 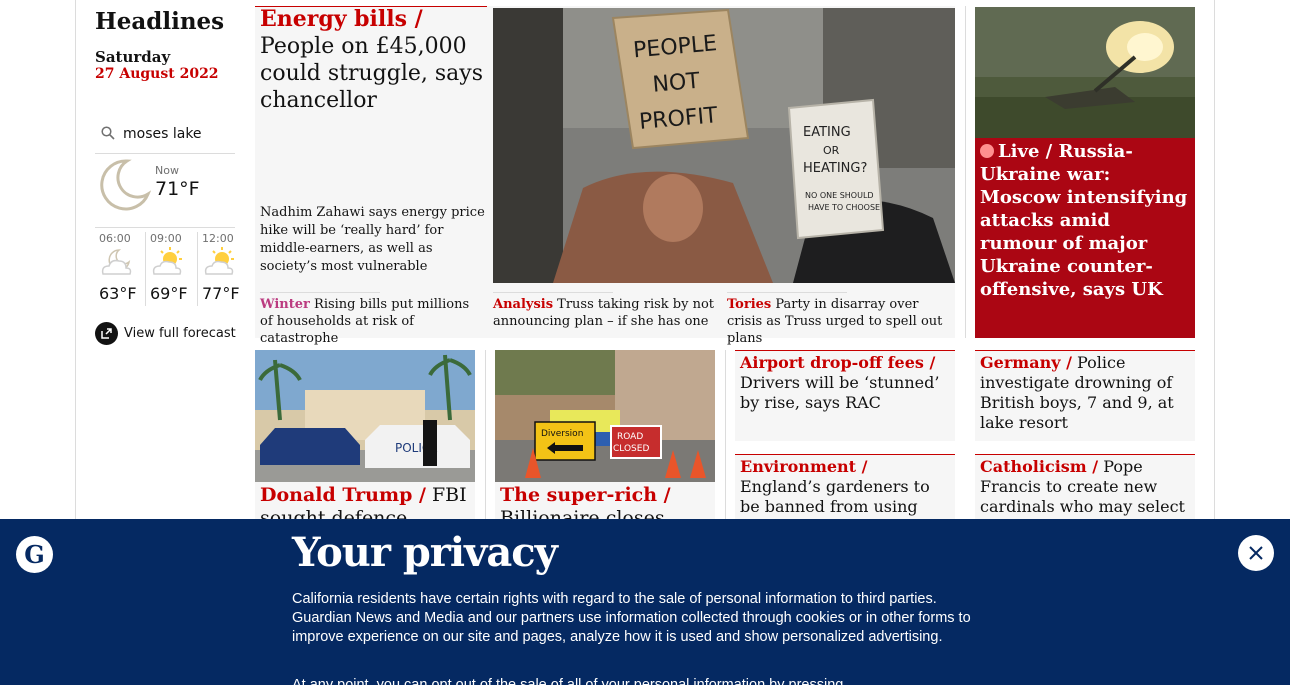 What do you see at coordinates (165, 45) in the screenshot?
I see `headlines-header: Headlines Saturday 27 August 2022` at bounding box center [165, 45].